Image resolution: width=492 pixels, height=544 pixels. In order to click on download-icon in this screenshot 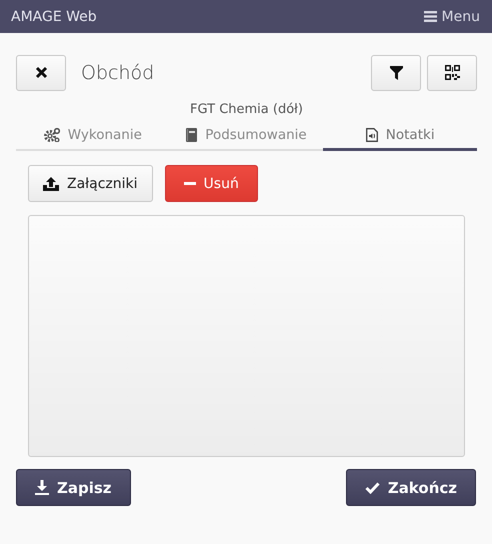, I will do `click(42, 487)`.